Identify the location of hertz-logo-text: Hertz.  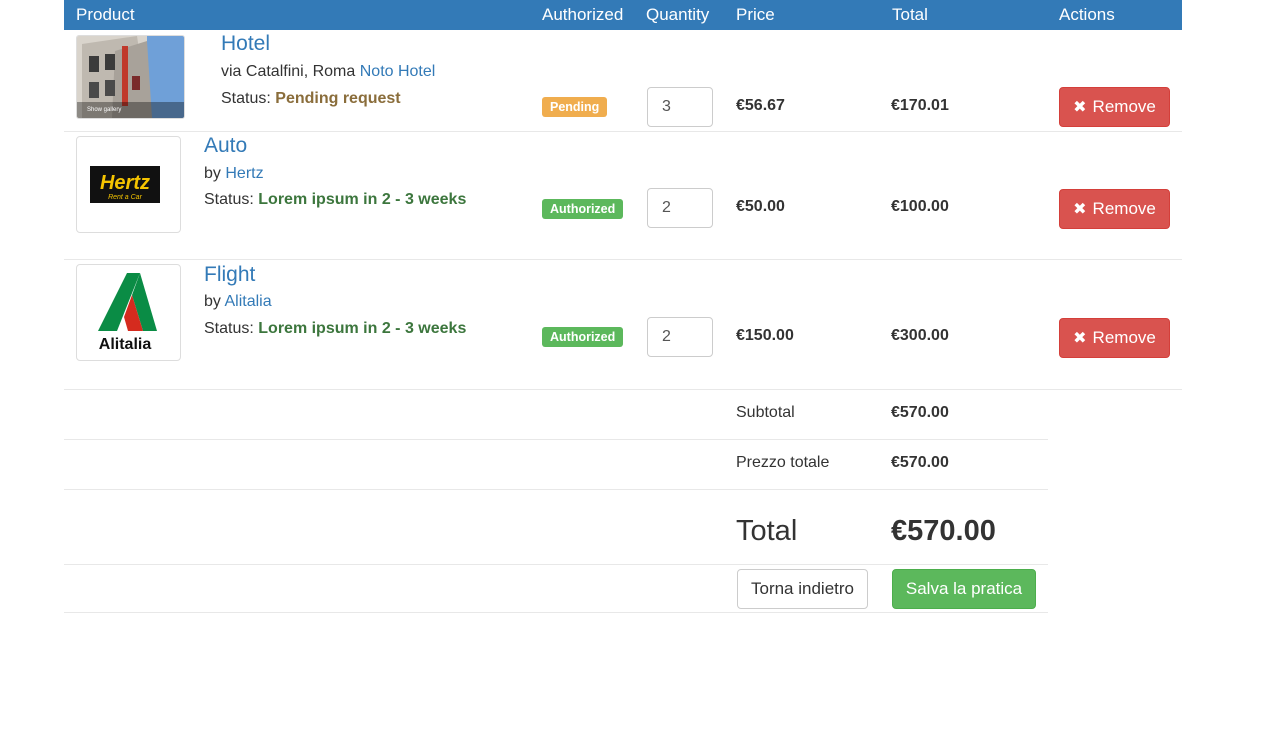
(125, 183).